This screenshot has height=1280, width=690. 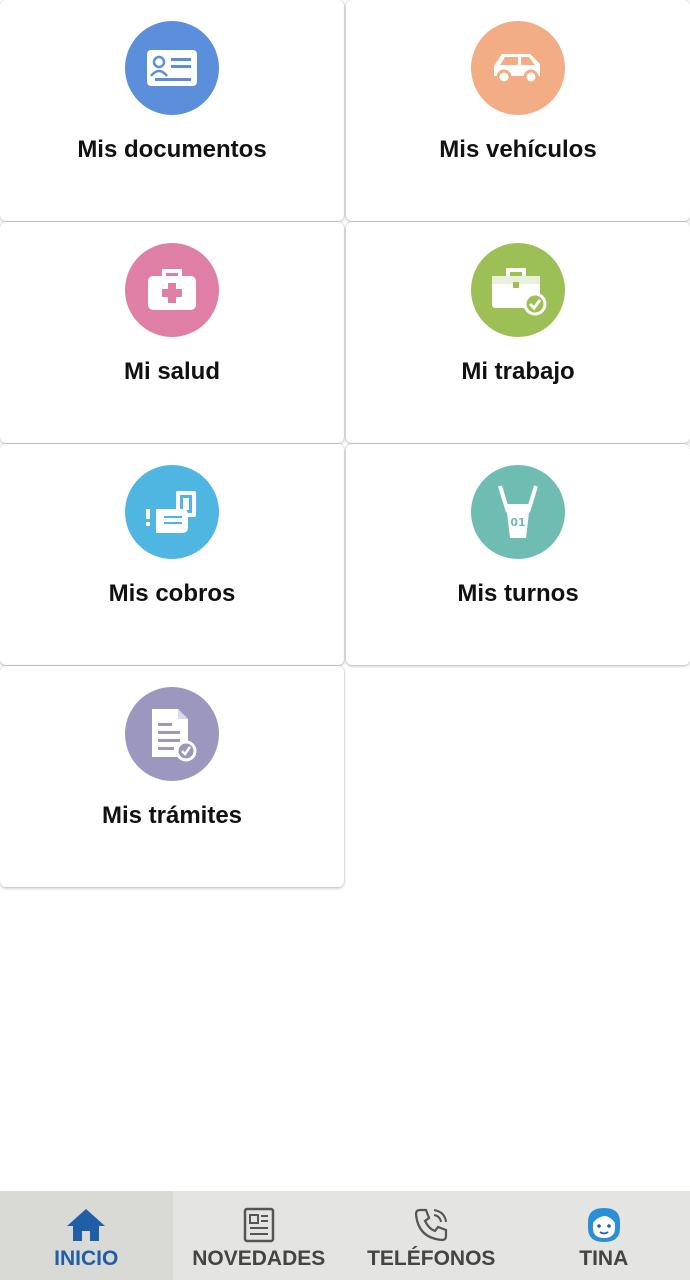 I want to click on tab-telefonos: TELÉFONOS, so click(x=431, y=1235).